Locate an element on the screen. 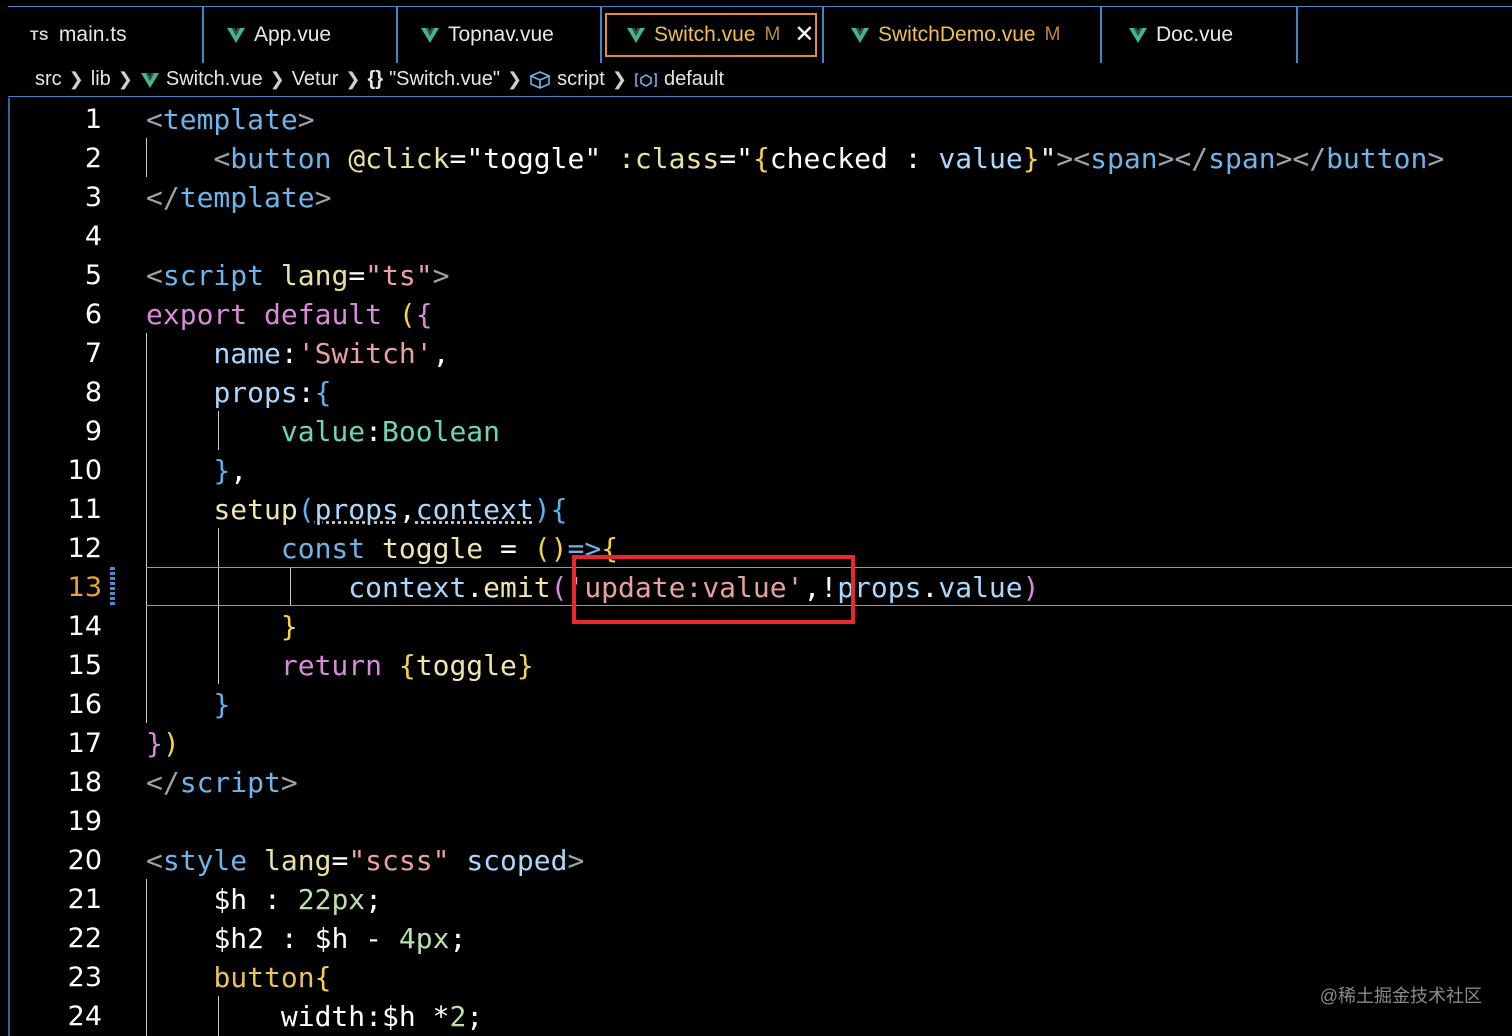  tab-app-vue: App.vue is located at coordinates (301, 35).